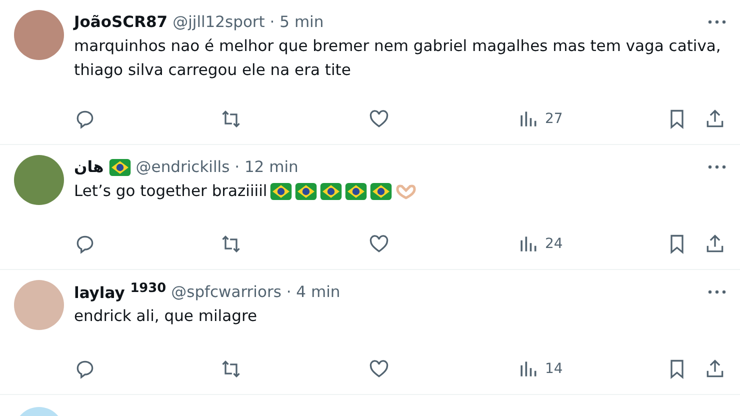  What do you see at coordinates (217, 167) in the screenshot?
I see `user-handle-time: @endrickills · 12 min` at bounding box center [217, 167].